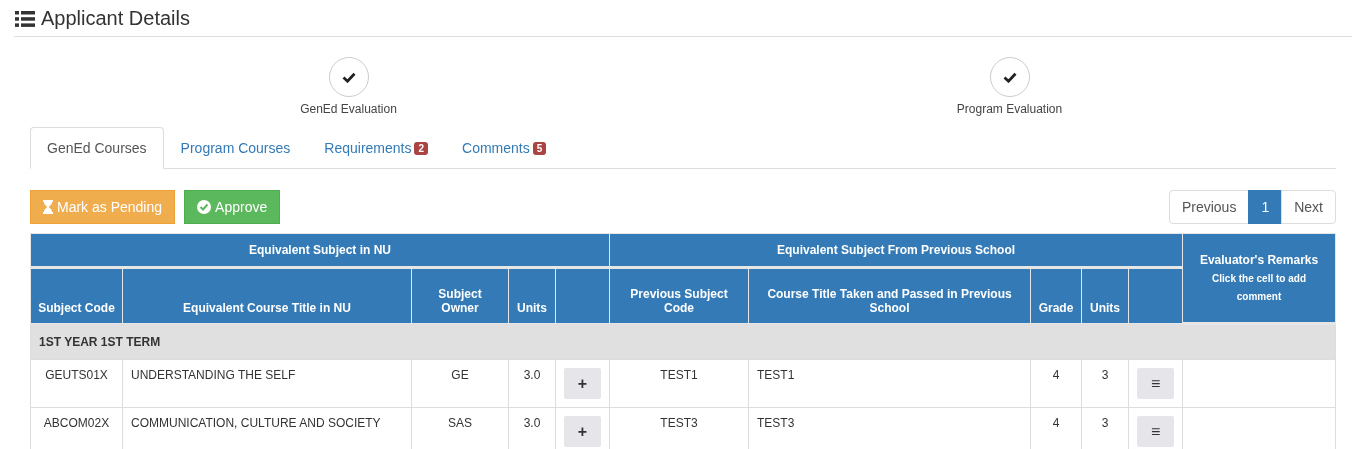  What do you see at coordinates (48, 207) in the screenshot?
I see `hourglass-icon` at bounding box center [48, 207].